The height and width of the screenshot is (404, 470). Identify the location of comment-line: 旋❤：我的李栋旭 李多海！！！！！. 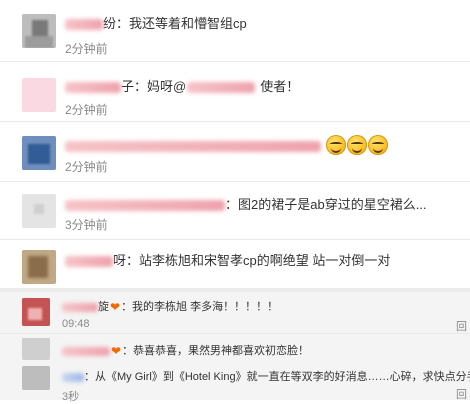
(170, 306).